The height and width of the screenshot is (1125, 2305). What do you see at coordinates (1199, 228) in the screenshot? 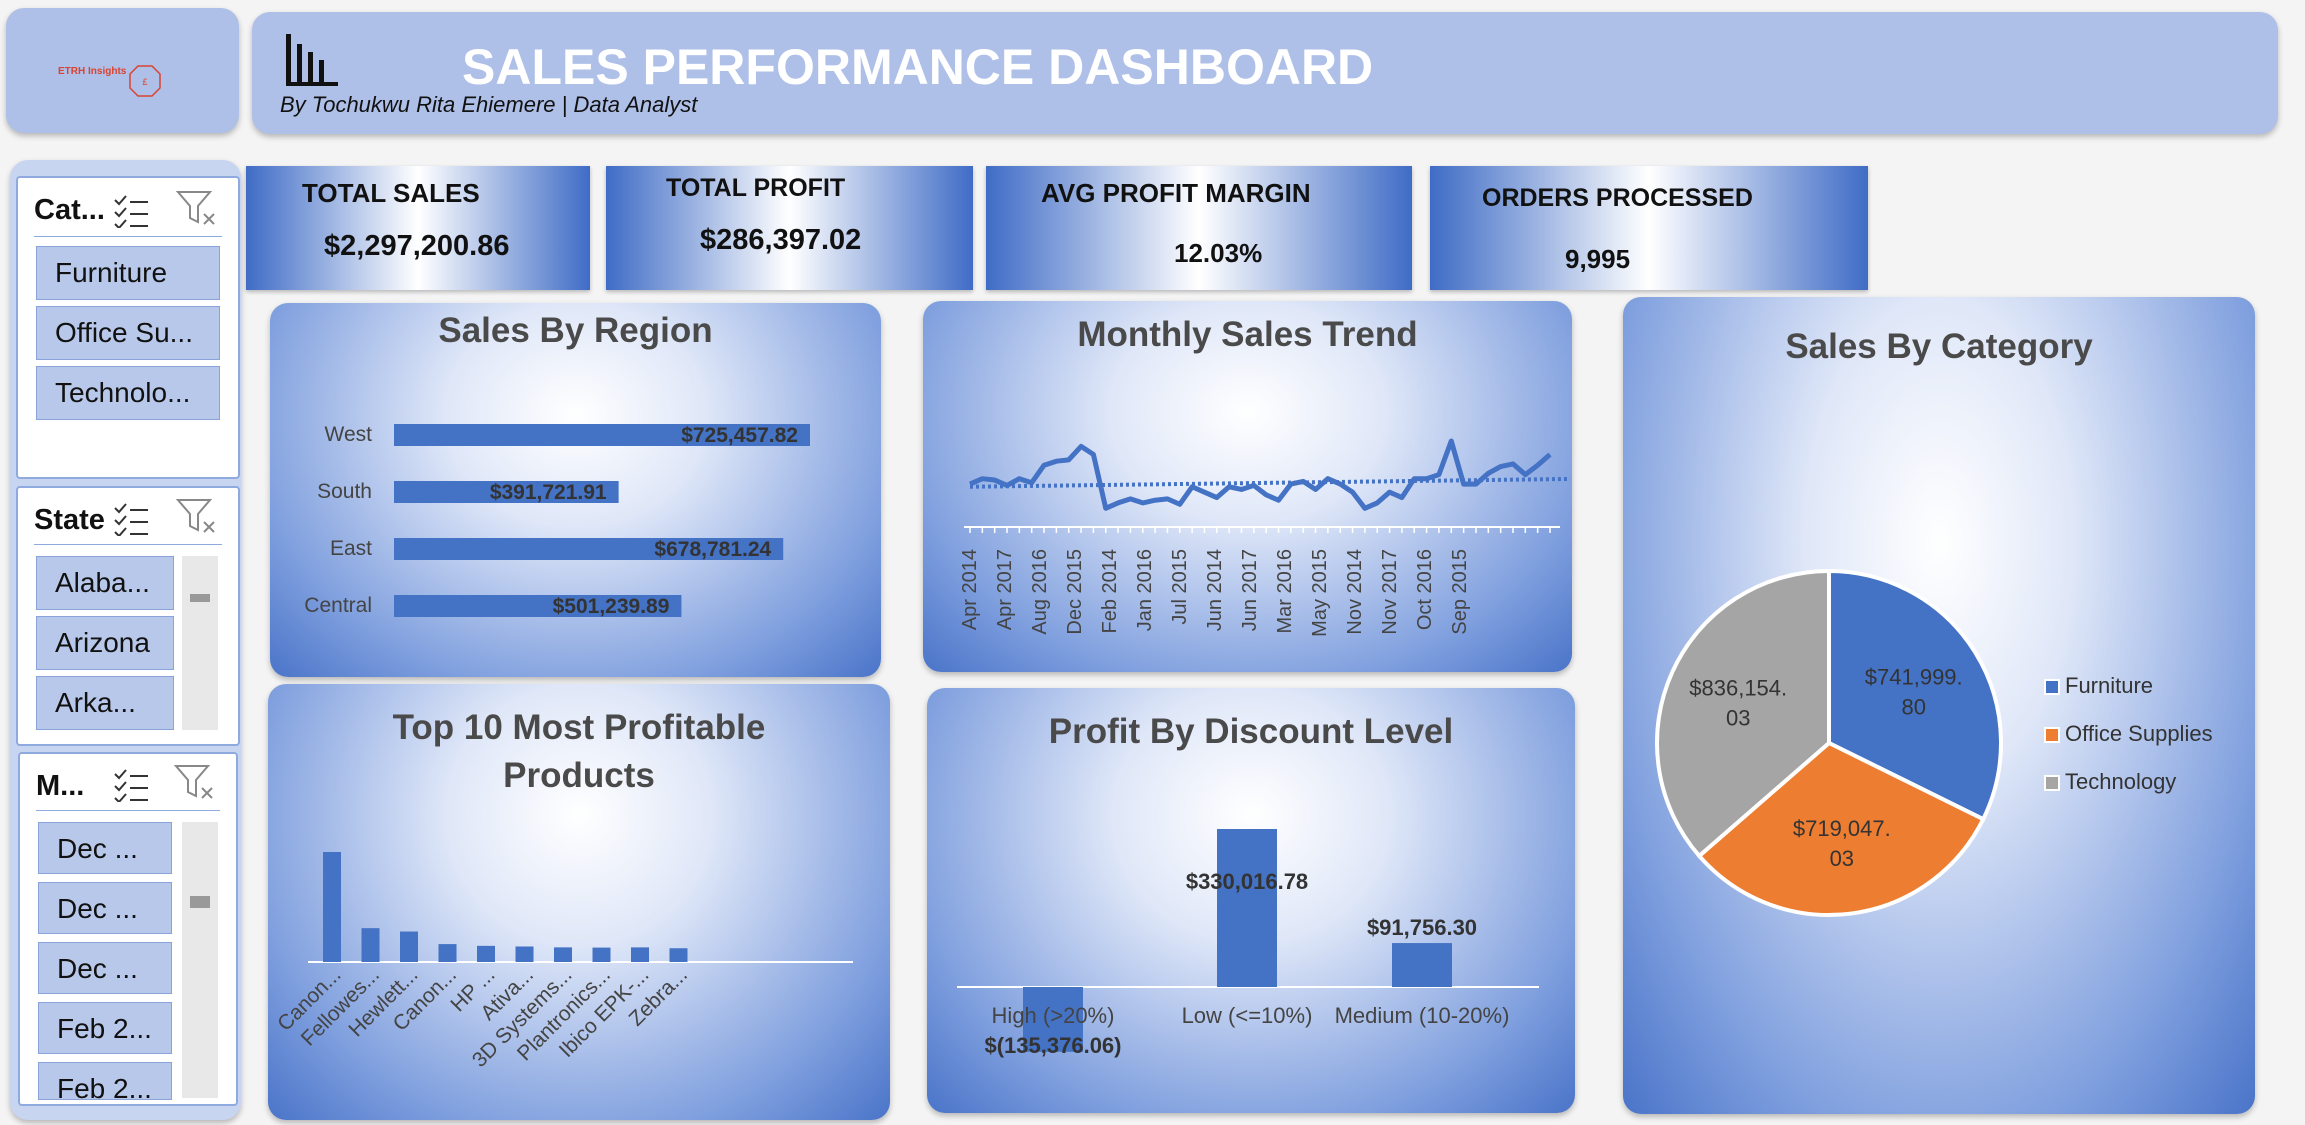
I see `kpi-avg-profit-margin: AVG PROFIT MARGIN 12.03%` at bounding box center [1199, 228].